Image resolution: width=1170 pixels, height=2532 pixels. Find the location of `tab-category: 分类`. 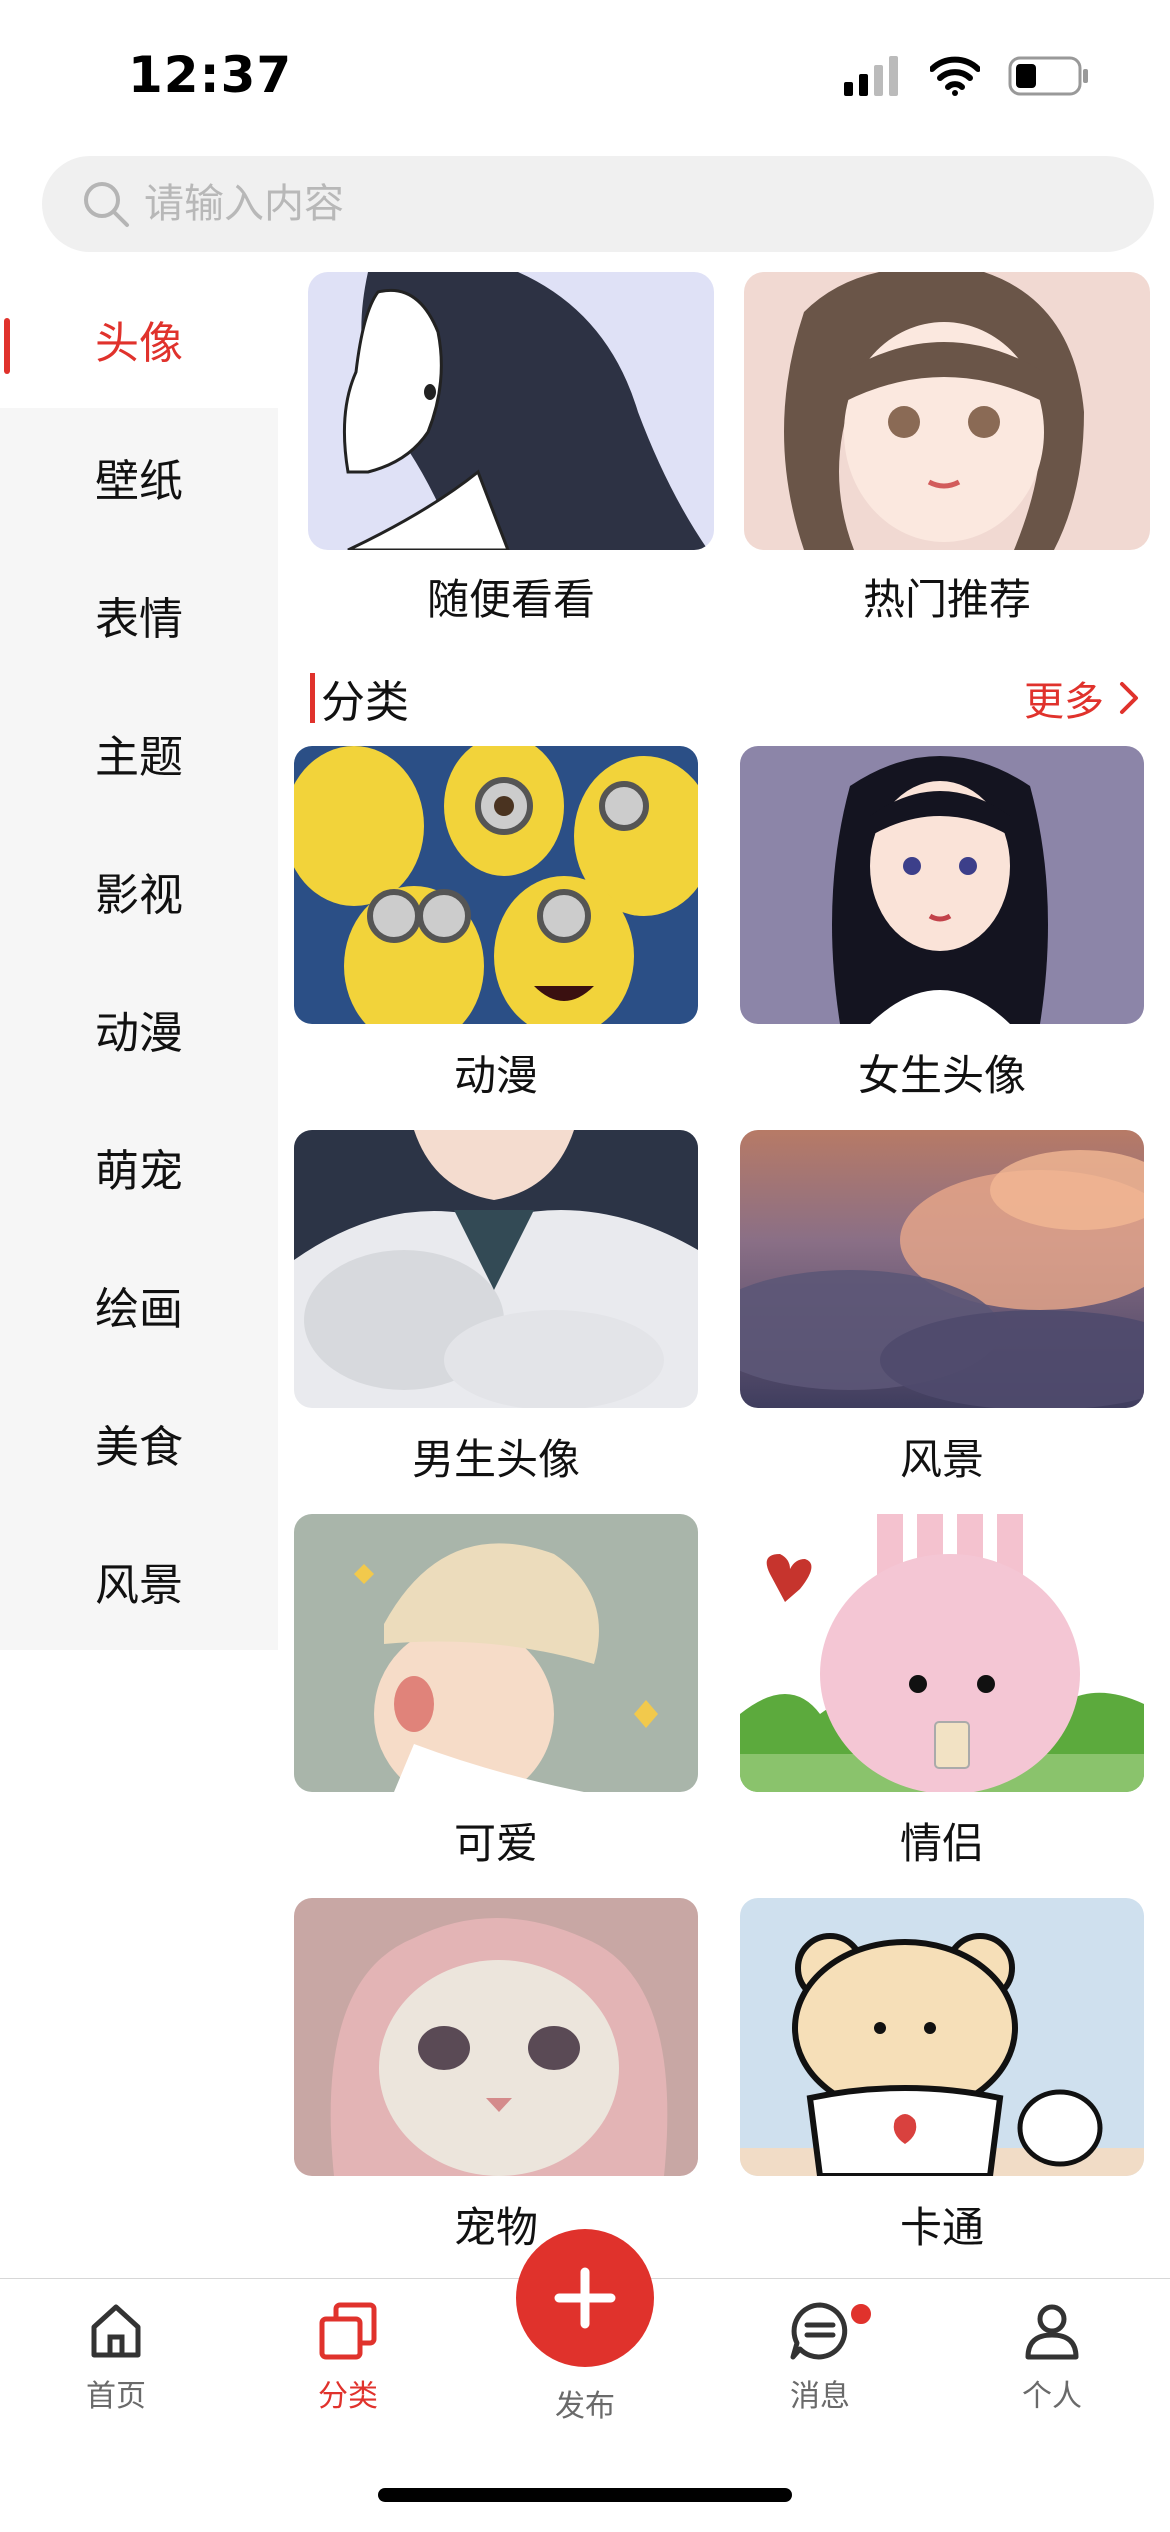

tab-category: 分类 is located at coordinates (348, 2357).